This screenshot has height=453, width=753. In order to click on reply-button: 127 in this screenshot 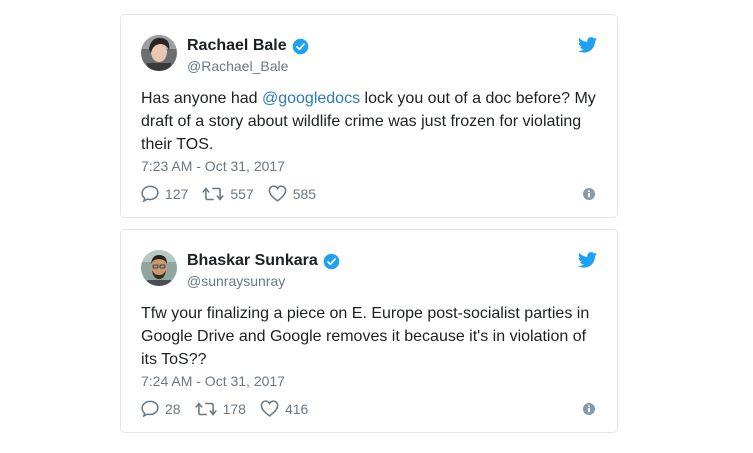, I will do `click(164, 193)`.